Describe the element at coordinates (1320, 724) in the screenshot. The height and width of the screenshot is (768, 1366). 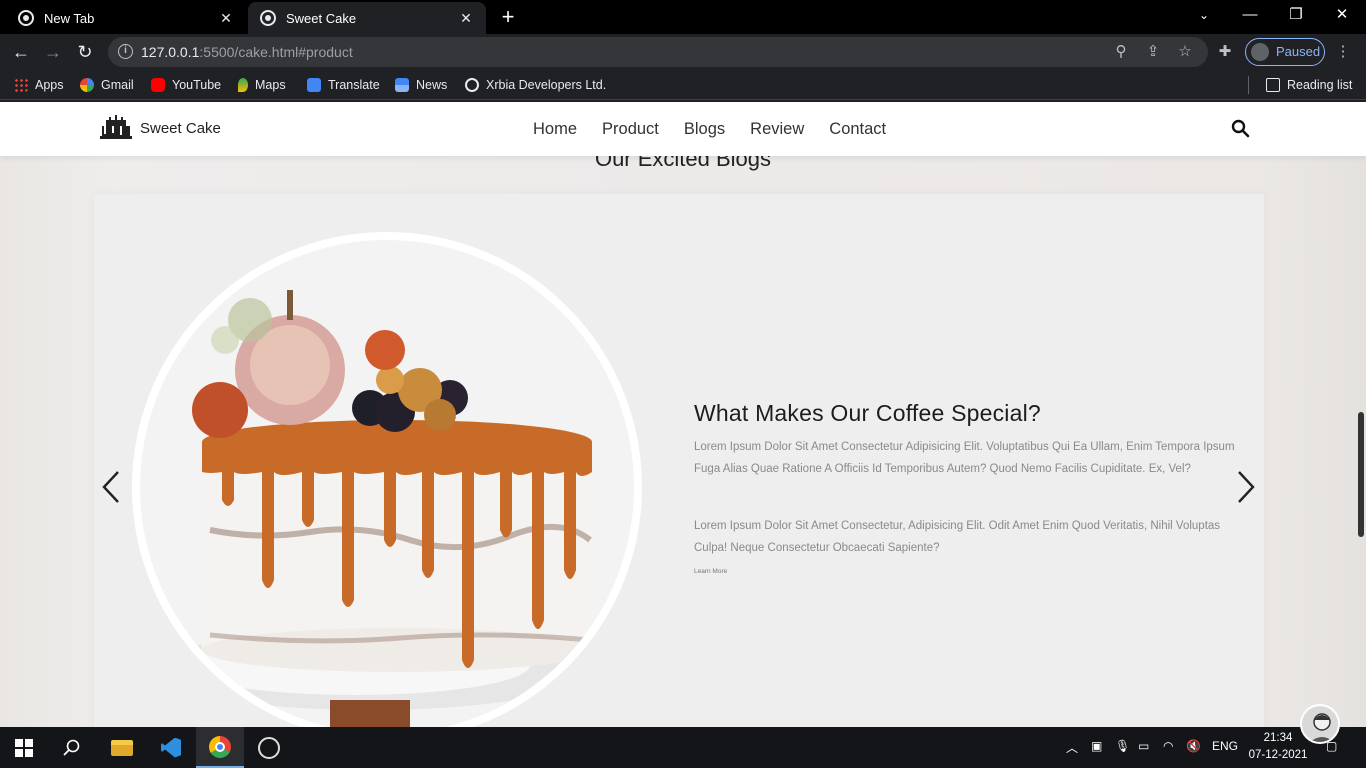
I see `webcam-overlay-avatar` at that location.